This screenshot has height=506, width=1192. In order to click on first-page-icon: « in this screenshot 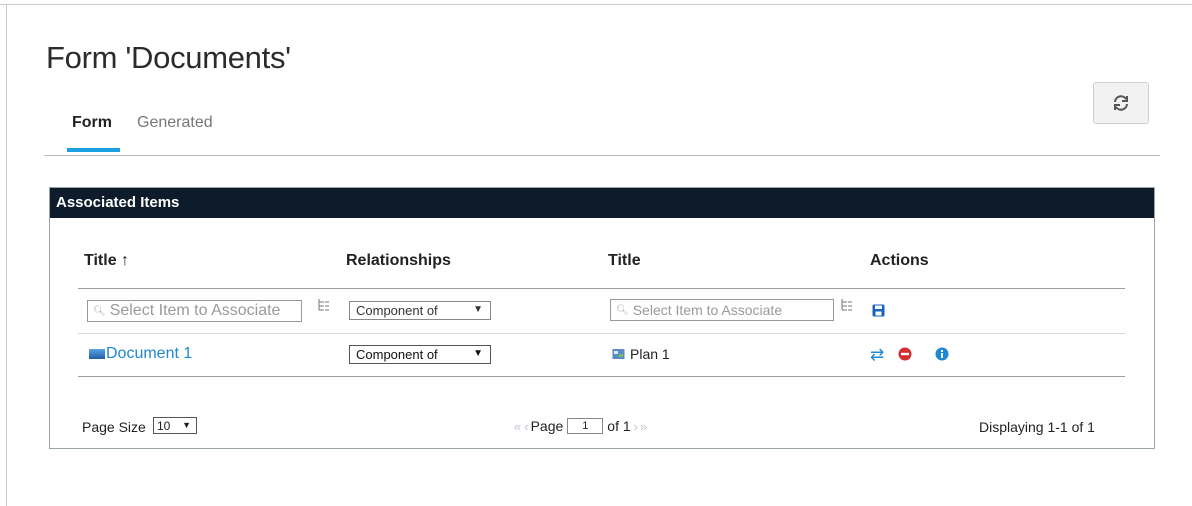, I will do `click(517, 426)`.